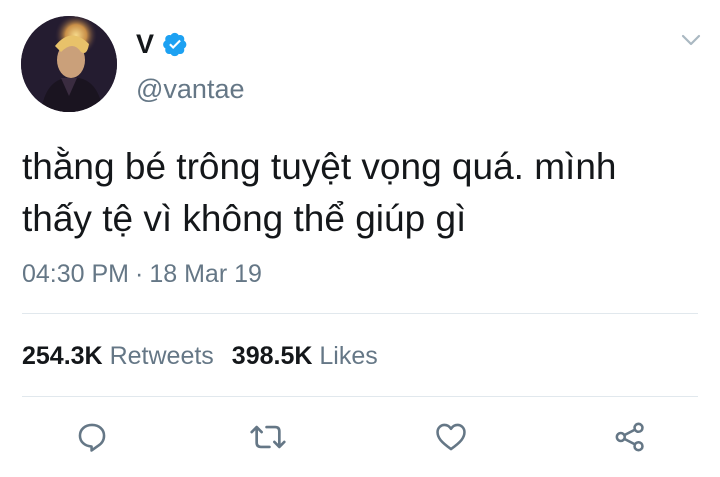  I want to click on tweet-text-line: thằng bé trông tuyệt vọng quá. mình, so click(319, 166).